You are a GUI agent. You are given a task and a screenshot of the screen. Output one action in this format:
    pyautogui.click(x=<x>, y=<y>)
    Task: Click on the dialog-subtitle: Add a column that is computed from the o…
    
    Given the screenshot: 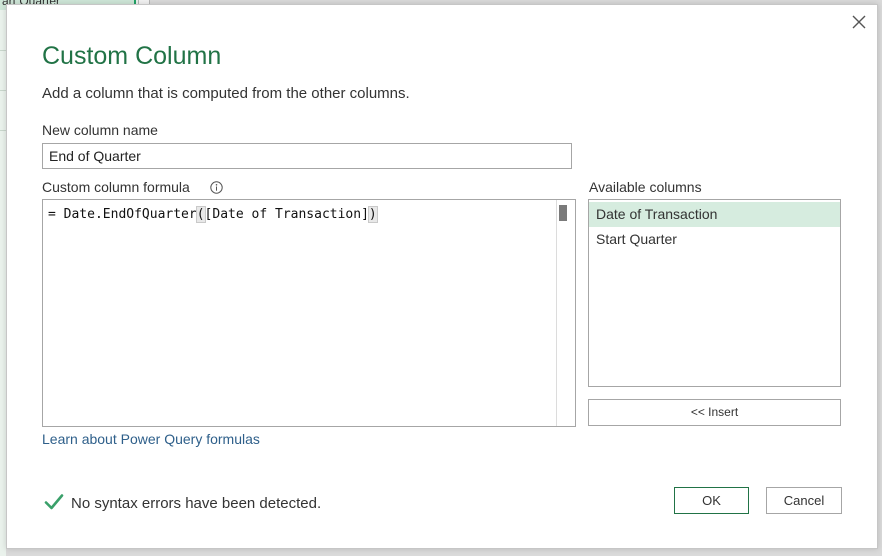 What is the action you would take?
    pyautogui.click(x=226, y=93)
    